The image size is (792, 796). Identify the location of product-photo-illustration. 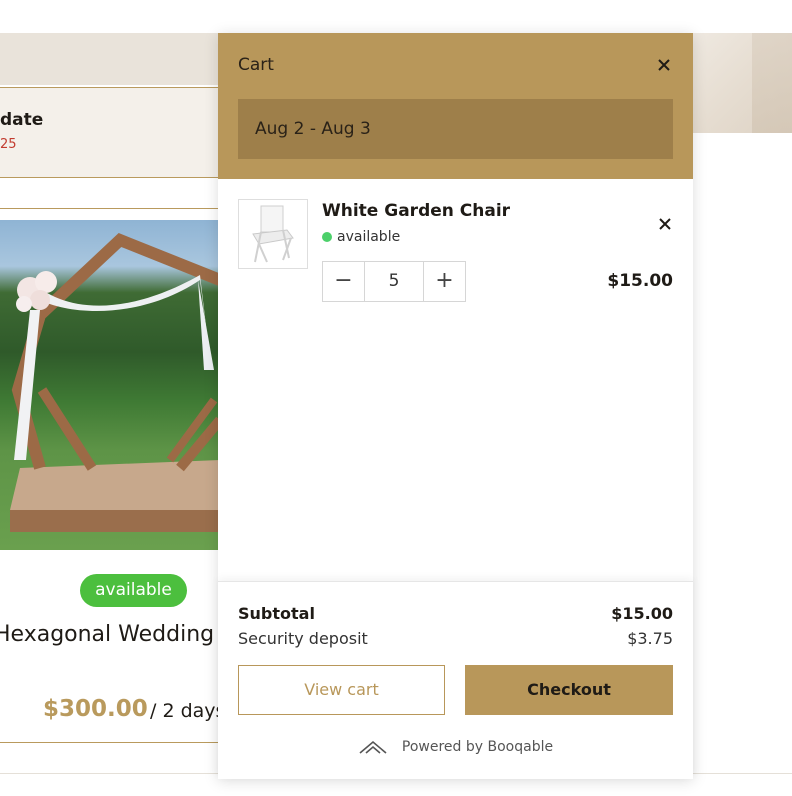
(115, 382).